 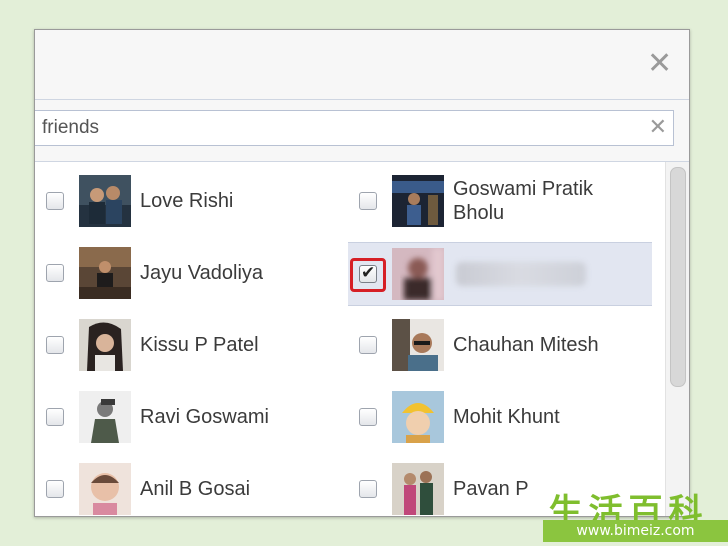 I want to click on friend-item-anil-b-gosai: Anil B Gosai, so click(x=185, y=487).